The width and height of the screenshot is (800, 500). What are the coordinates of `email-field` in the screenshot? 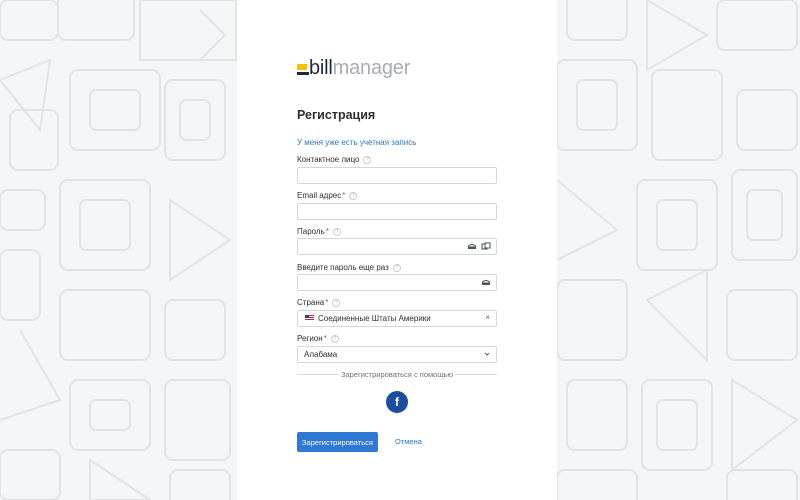 It's located at (397, 212).